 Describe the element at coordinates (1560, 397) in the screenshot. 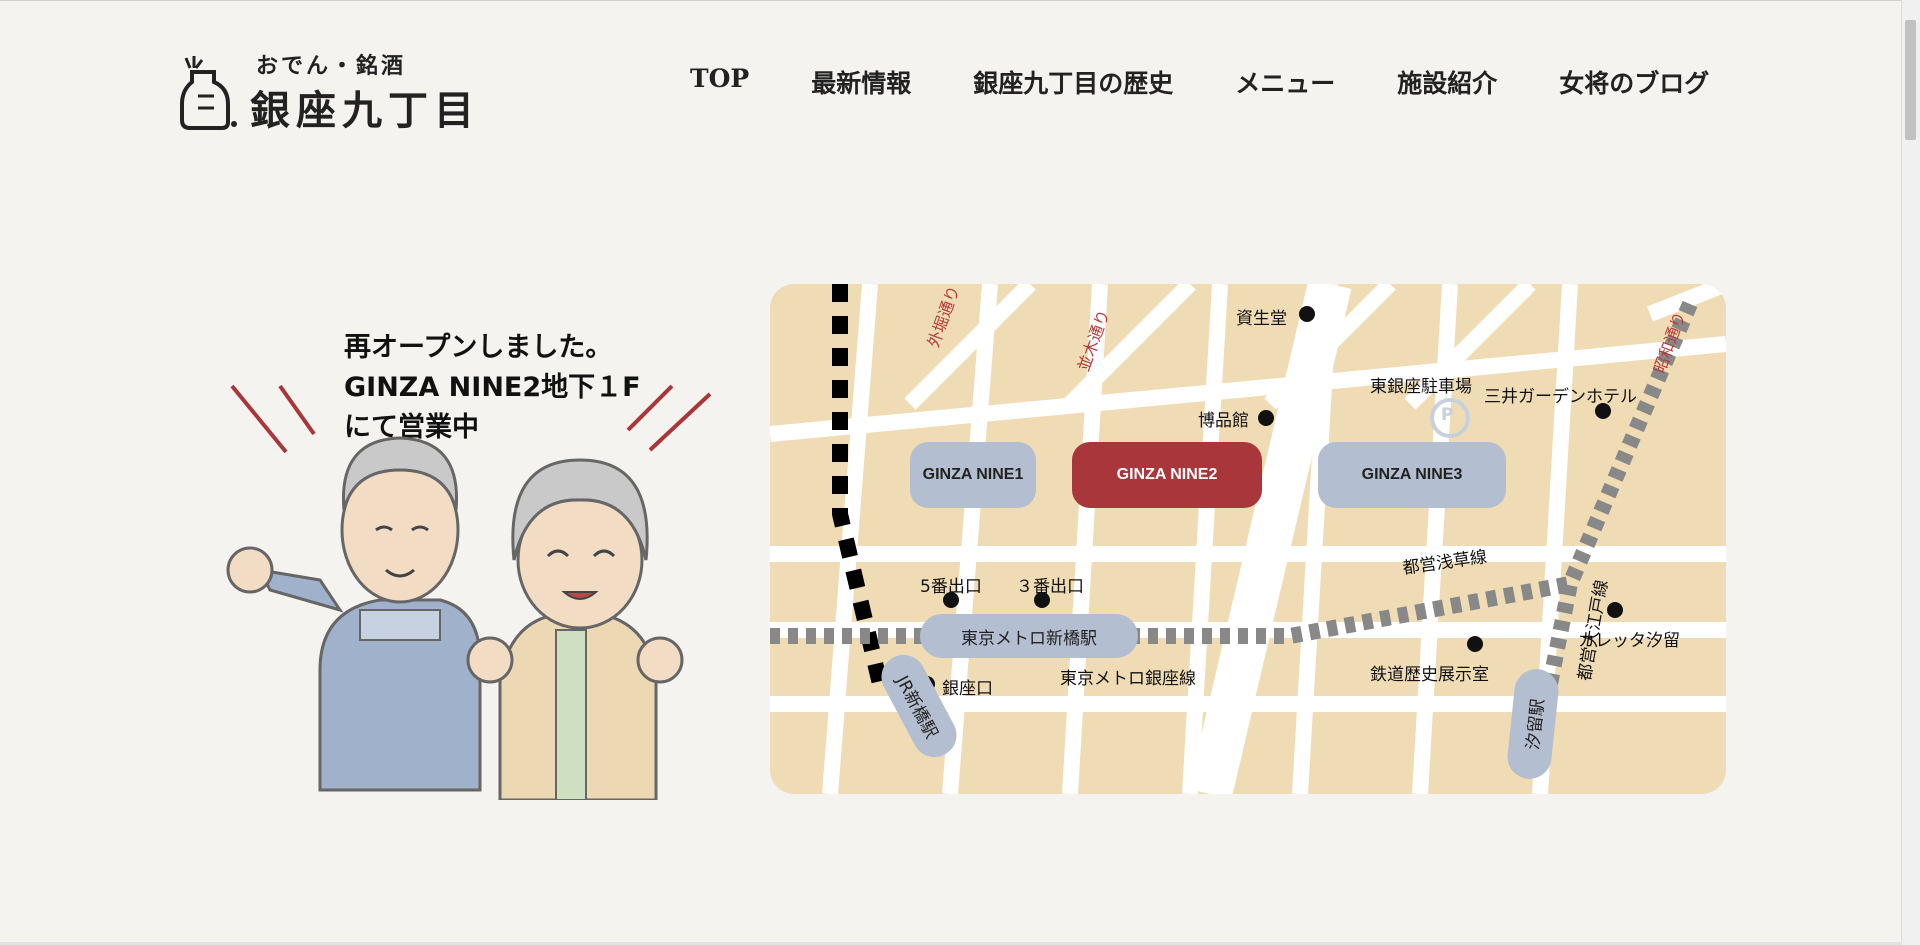

I see `landmark-mitsui-hotel: 三井ガーデンホテル` at that location.